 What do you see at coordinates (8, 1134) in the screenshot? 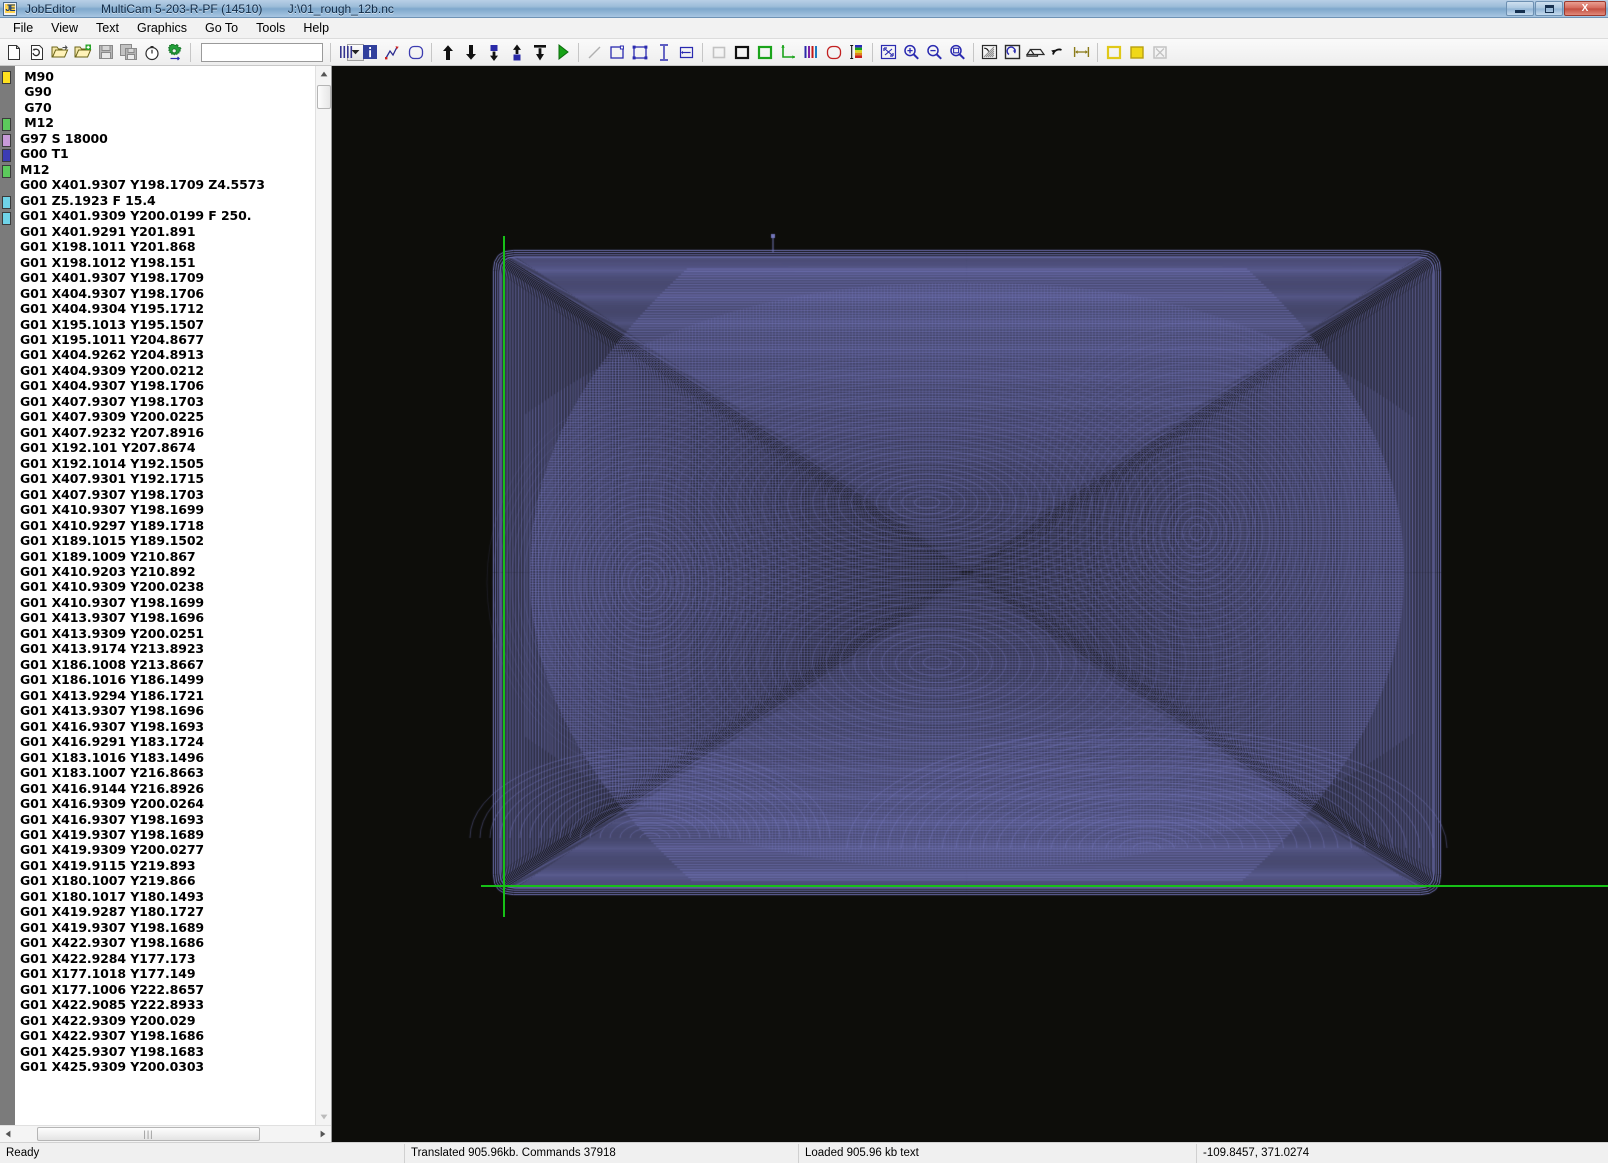
I see `scroll-left-icon` at bounding box center [8, 1134].